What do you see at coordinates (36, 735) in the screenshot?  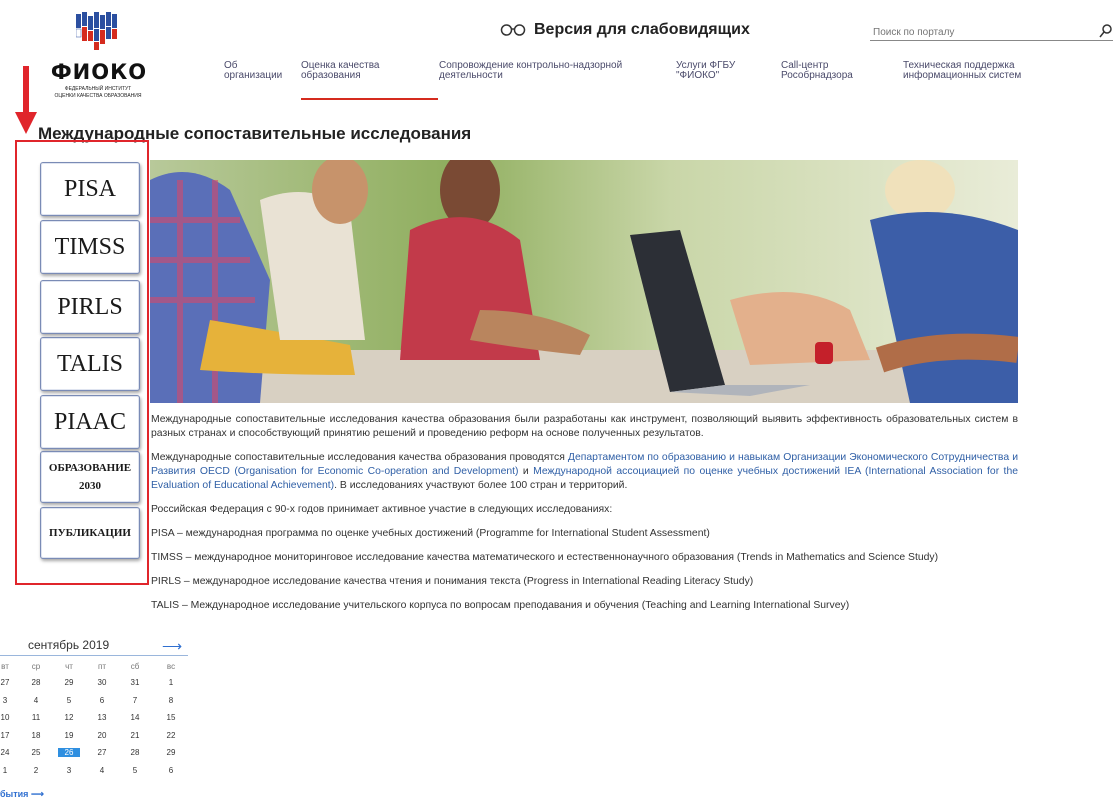 I see `calendar-day: 18` at bounding box center [36, 735].